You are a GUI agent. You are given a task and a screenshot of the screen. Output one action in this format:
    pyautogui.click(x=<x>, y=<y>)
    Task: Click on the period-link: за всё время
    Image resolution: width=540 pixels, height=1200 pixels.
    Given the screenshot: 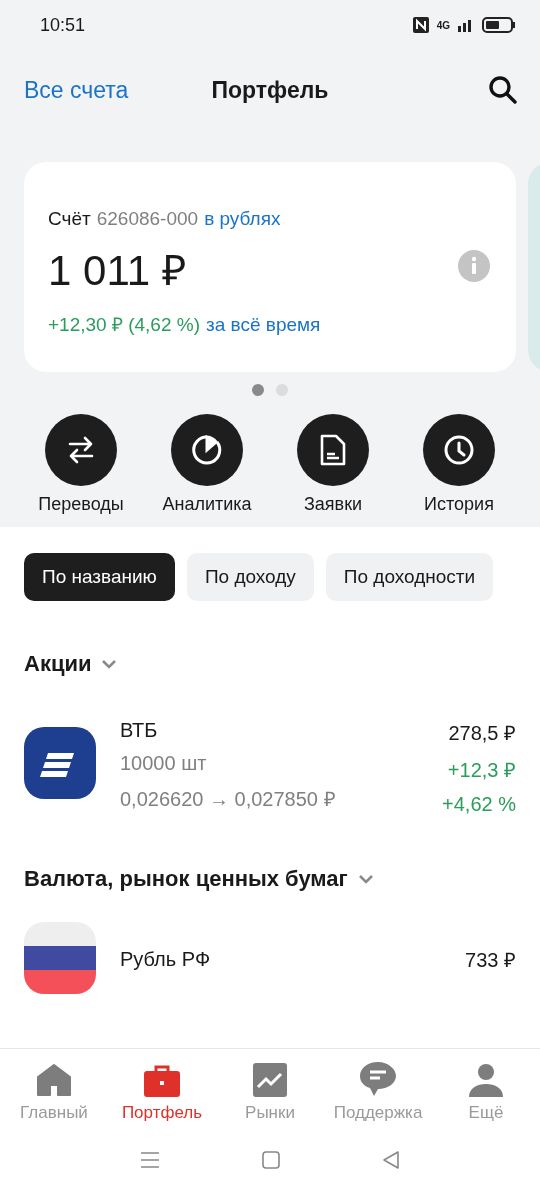 What is the action you would take?
    pyautogui.click(x=263, y=325)
    